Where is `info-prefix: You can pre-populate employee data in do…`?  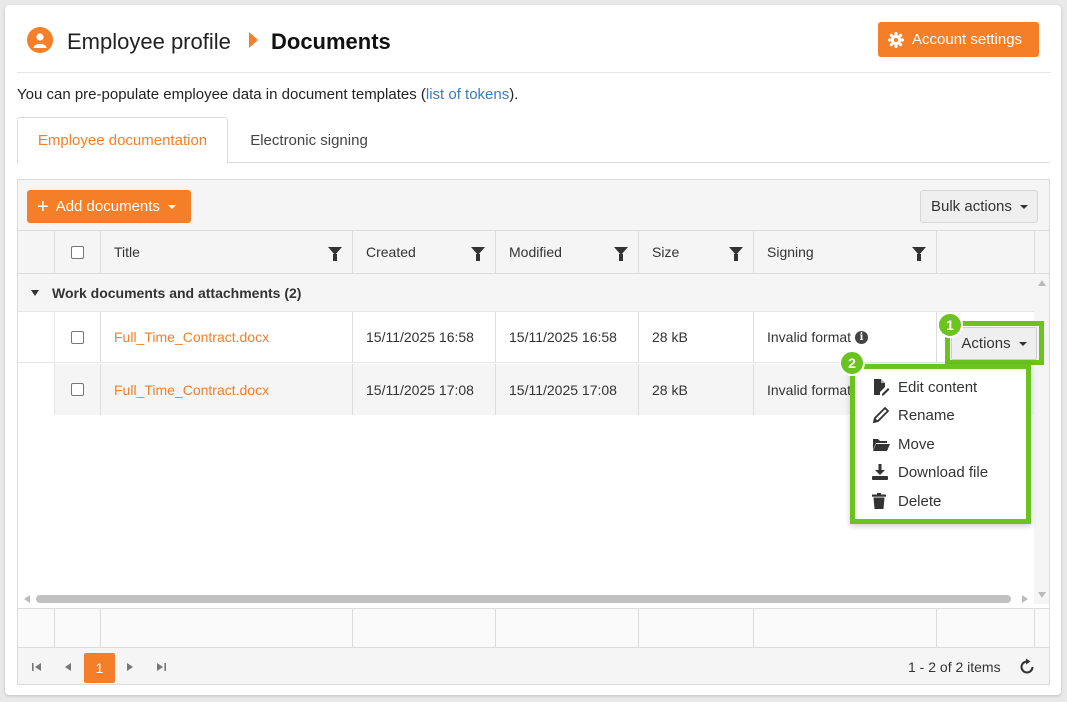 info-prefix: You can pre-populate employee data in do… is located at coordinates (221, 94).